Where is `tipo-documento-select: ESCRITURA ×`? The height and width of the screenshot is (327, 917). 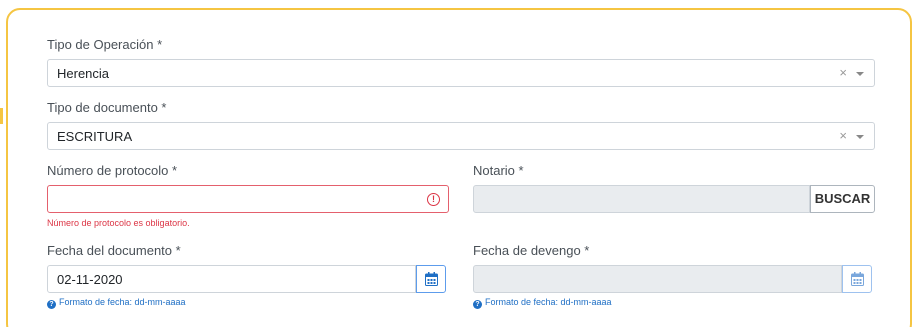 tipo-documento-select: ESCRITURA × is located at coordinates (461, 136).